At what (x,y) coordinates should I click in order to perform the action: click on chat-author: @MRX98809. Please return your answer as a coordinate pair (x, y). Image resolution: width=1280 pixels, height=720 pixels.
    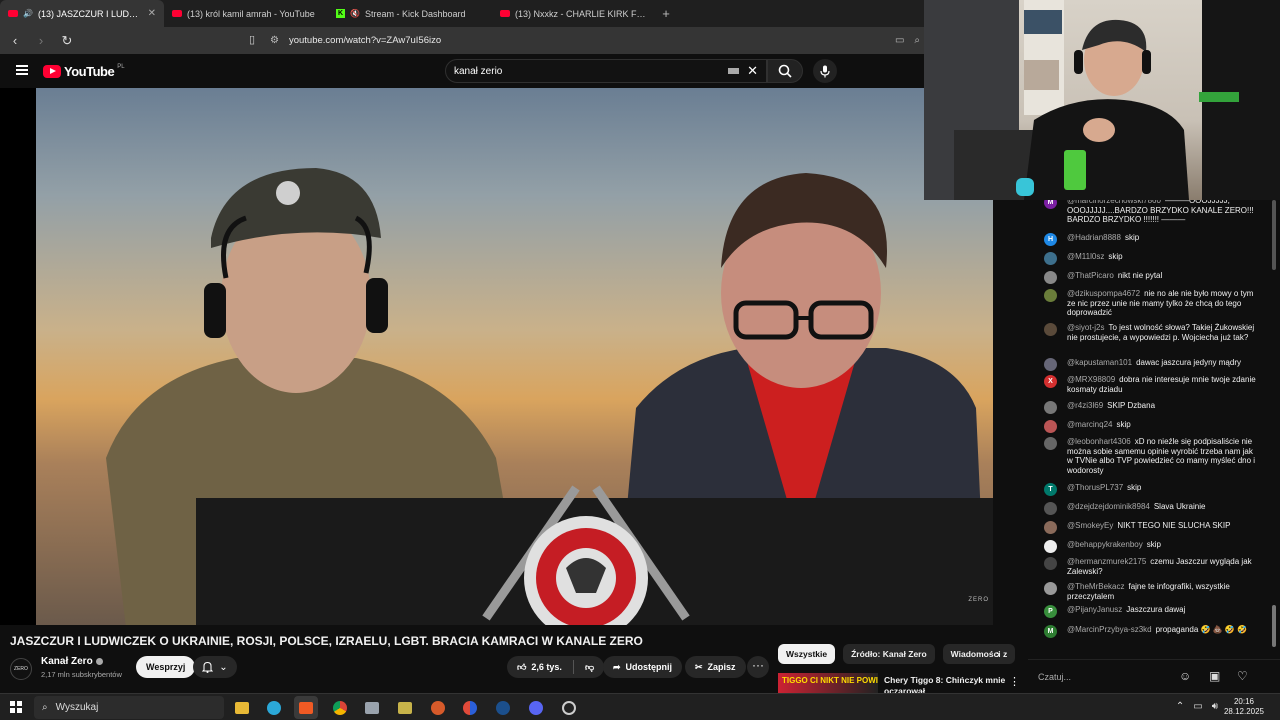
    Looking at the image, I should click on (1091, 379).